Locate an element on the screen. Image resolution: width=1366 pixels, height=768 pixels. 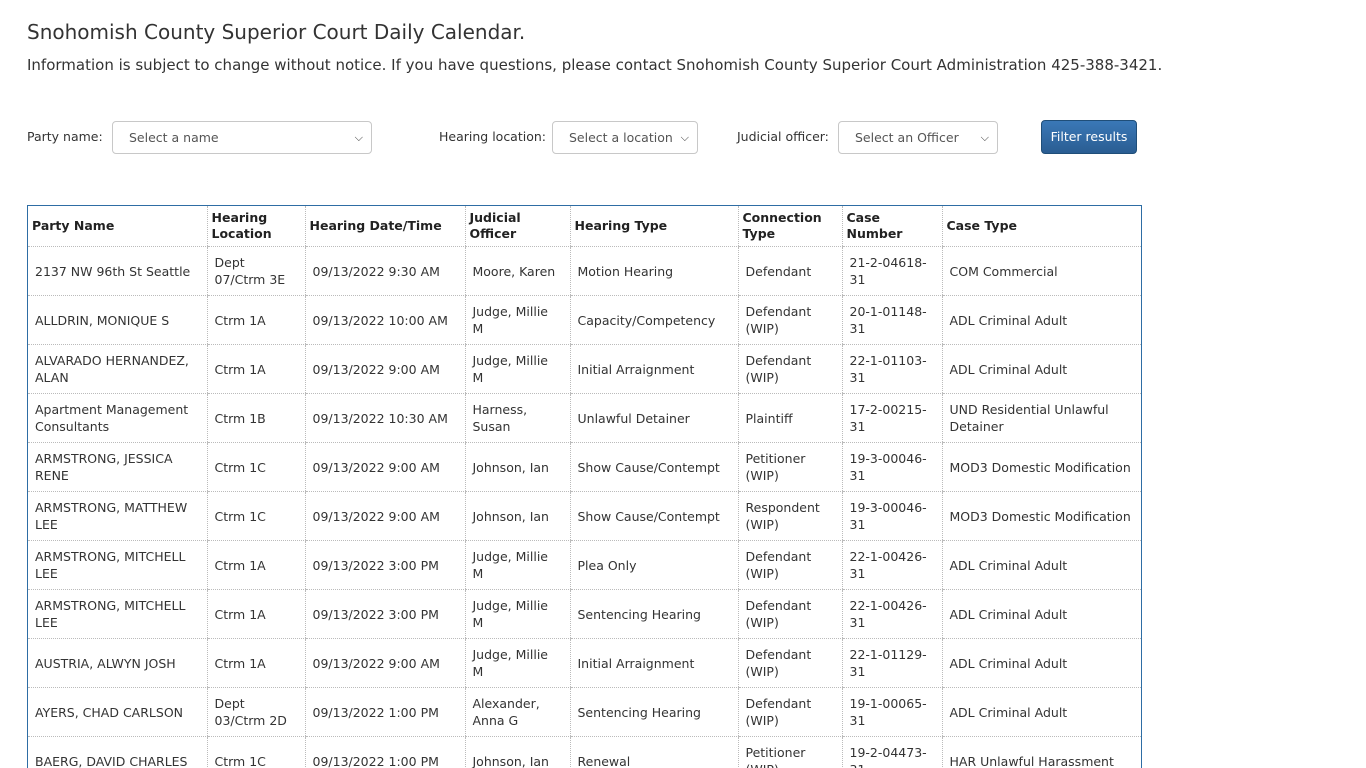
cell-party-name: ALVARADO HERNANDEZ, ALAN is located at coordinates (117, 369).